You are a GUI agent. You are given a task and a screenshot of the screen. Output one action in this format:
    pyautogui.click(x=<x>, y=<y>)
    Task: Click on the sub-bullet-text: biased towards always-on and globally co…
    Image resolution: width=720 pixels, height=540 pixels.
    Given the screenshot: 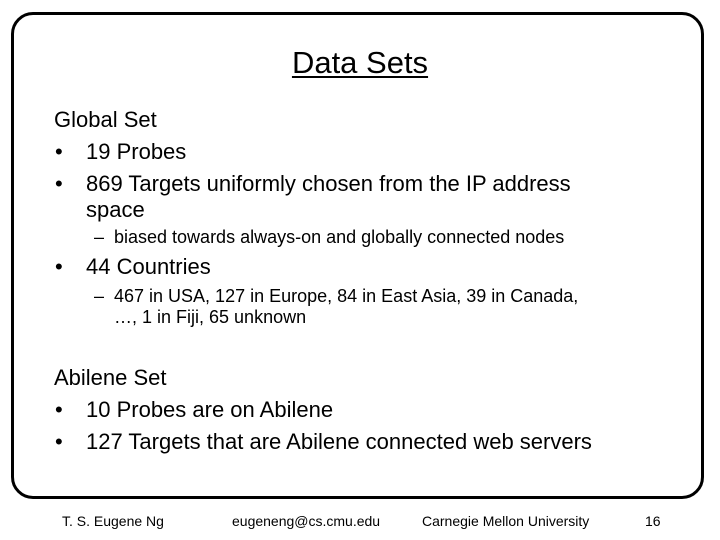 What is the action you would take?
    pyautogui.click(x=339, y=237)
    